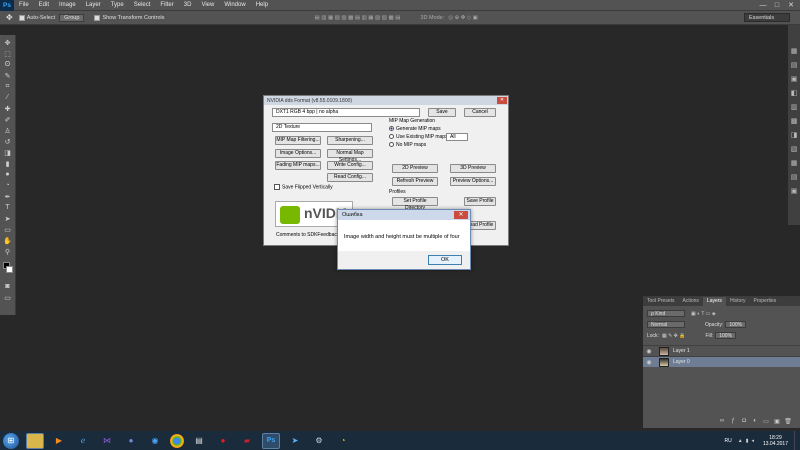  I want to click on menu-3d: 3D, so click(188, 5).